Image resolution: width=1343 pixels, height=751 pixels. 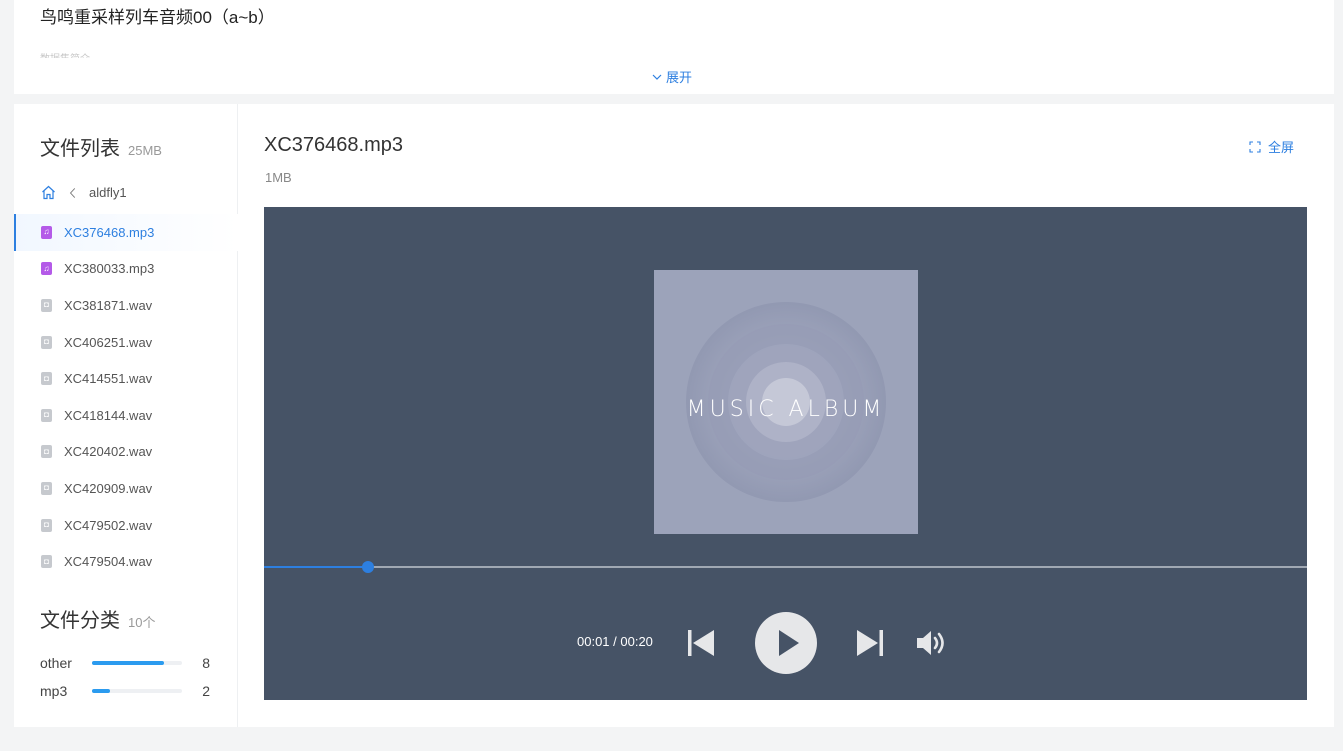 I want to click on chevron-down-icon, so click(x=657, y=77).